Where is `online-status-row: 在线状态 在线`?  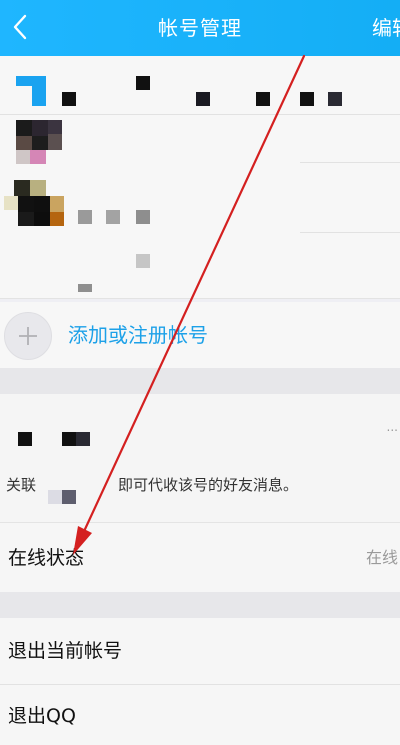
online-status-row: 在线状态 在线 is located at coordinates (200, 557).